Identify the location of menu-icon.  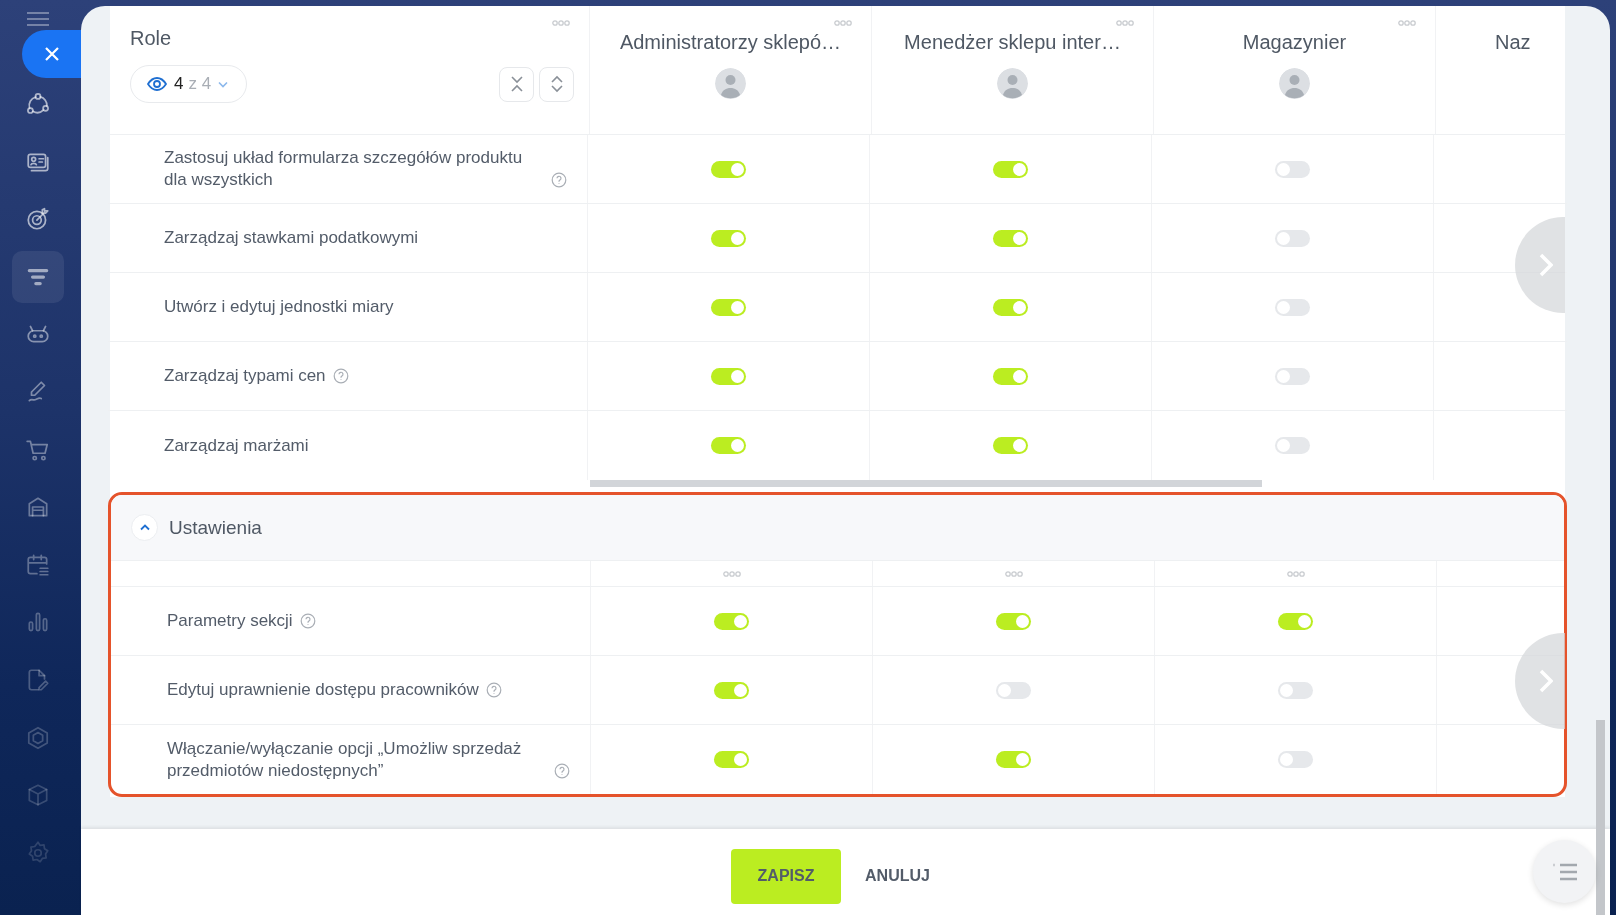
(38, 19).